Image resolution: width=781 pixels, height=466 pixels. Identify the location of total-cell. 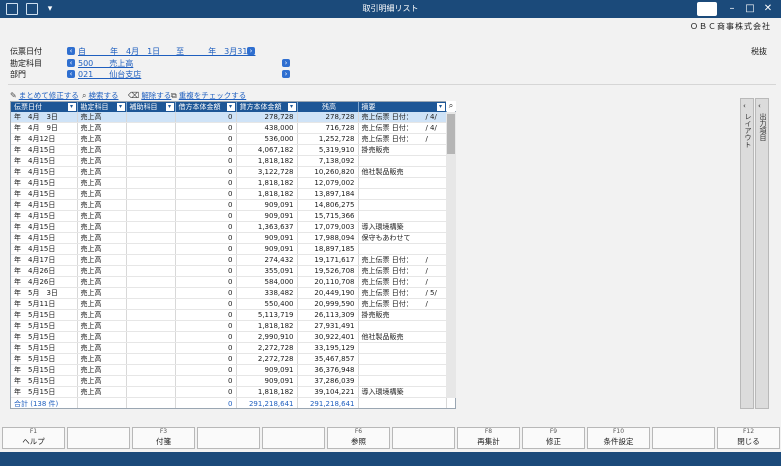
(151, 402).